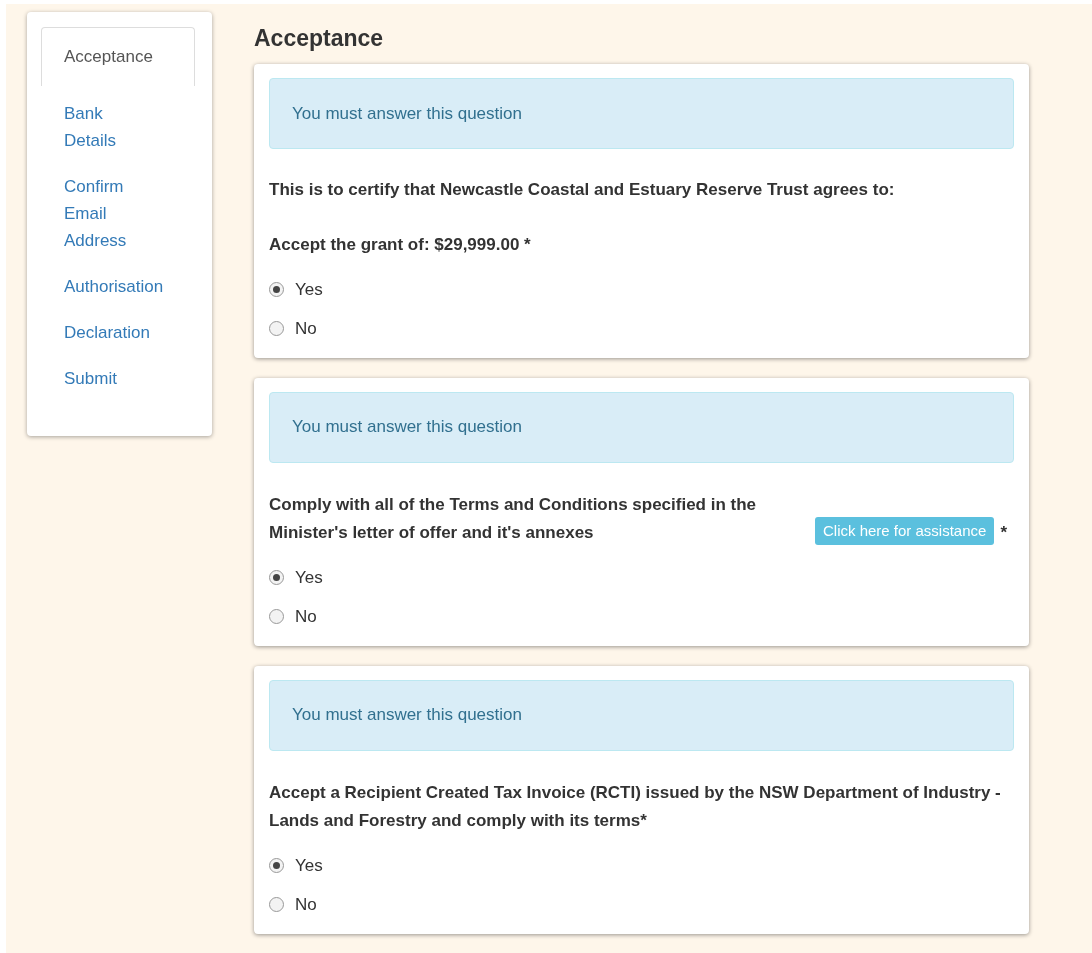 This screenshot has width=1092, height=953. I want to click on question-text: Accept the grant of: $29,999.00 *, so click(400, 244).